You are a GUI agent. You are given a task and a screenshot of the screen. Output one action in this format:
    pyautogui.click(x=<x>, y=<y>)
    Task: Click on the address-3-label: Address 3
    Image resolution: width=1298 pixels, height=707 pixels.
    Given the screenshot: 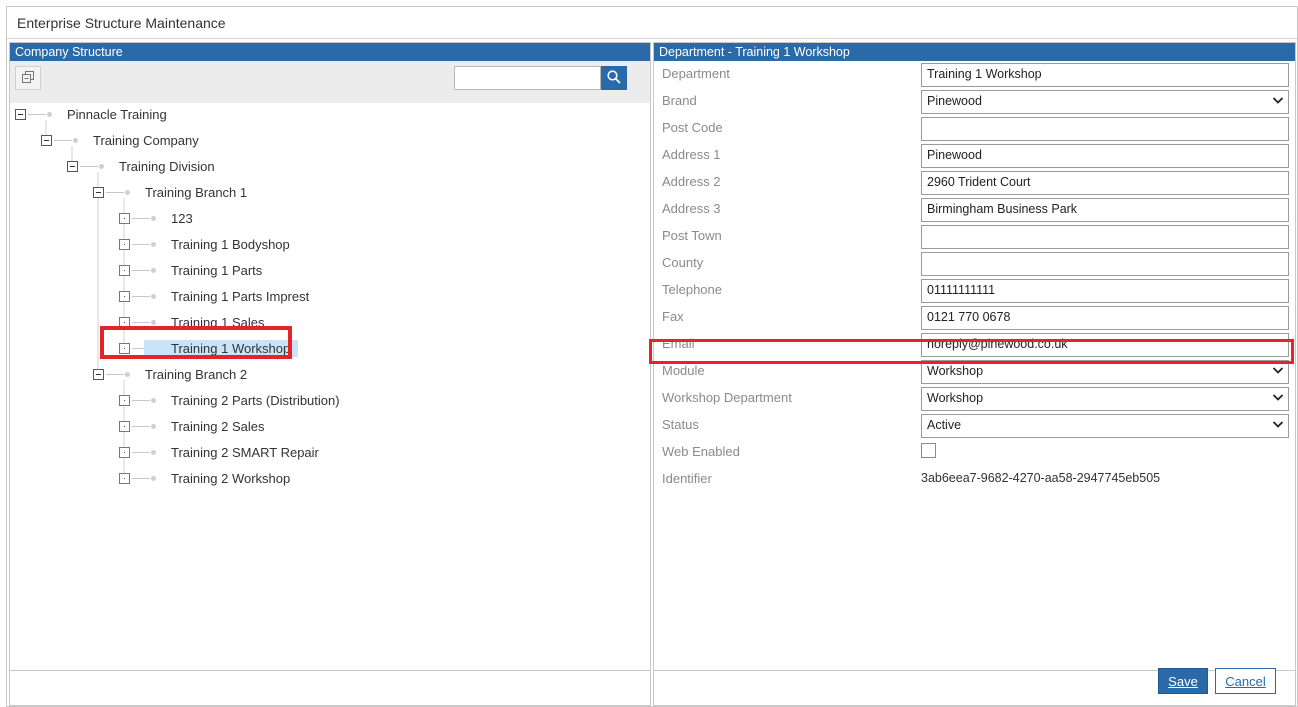 What is the action you would take?
    pyautogui.click(x=691, y=208)
    